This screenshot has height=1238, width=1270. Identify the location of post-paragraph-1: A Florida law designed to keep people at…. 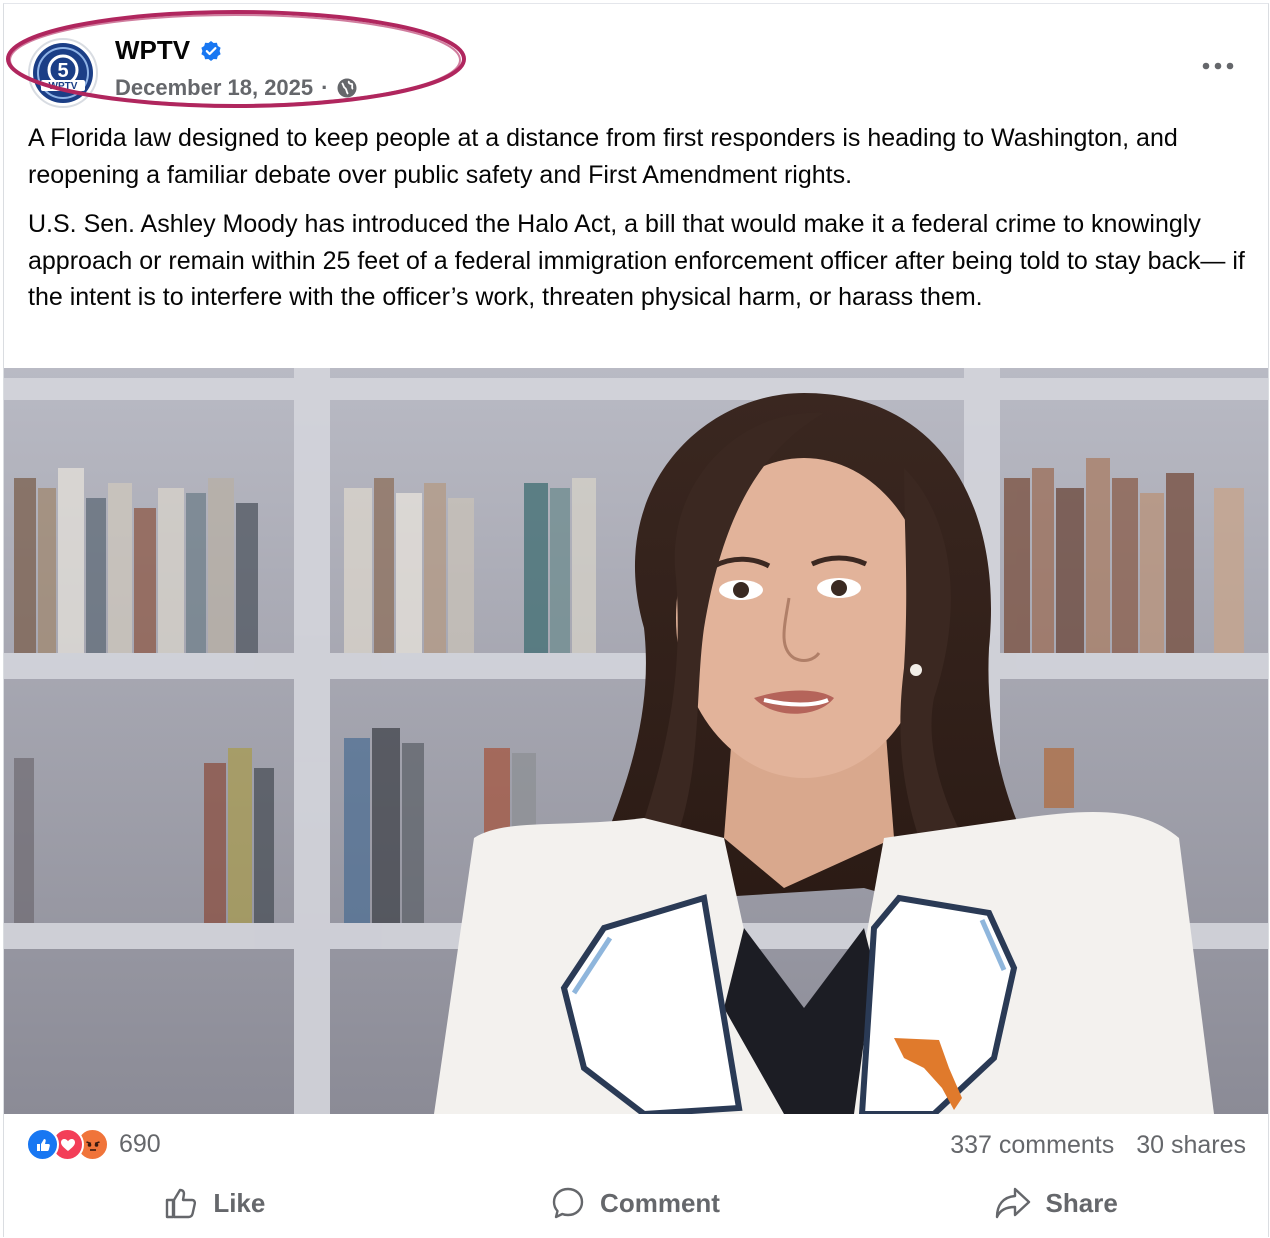
(603, 156).